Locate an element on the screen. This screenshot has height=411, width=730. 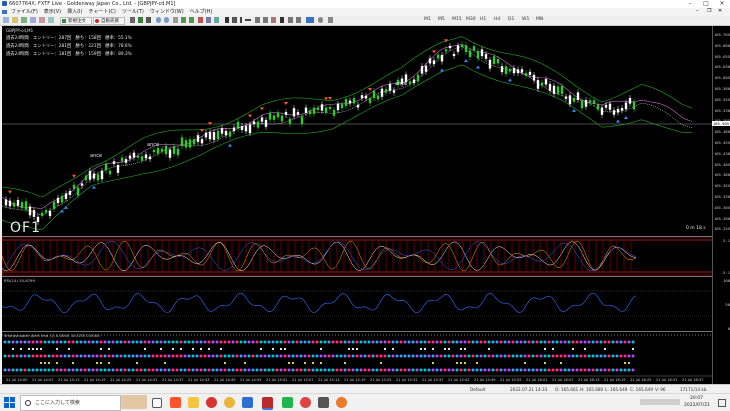
app-red-icon is located at coordinates (305, 402).